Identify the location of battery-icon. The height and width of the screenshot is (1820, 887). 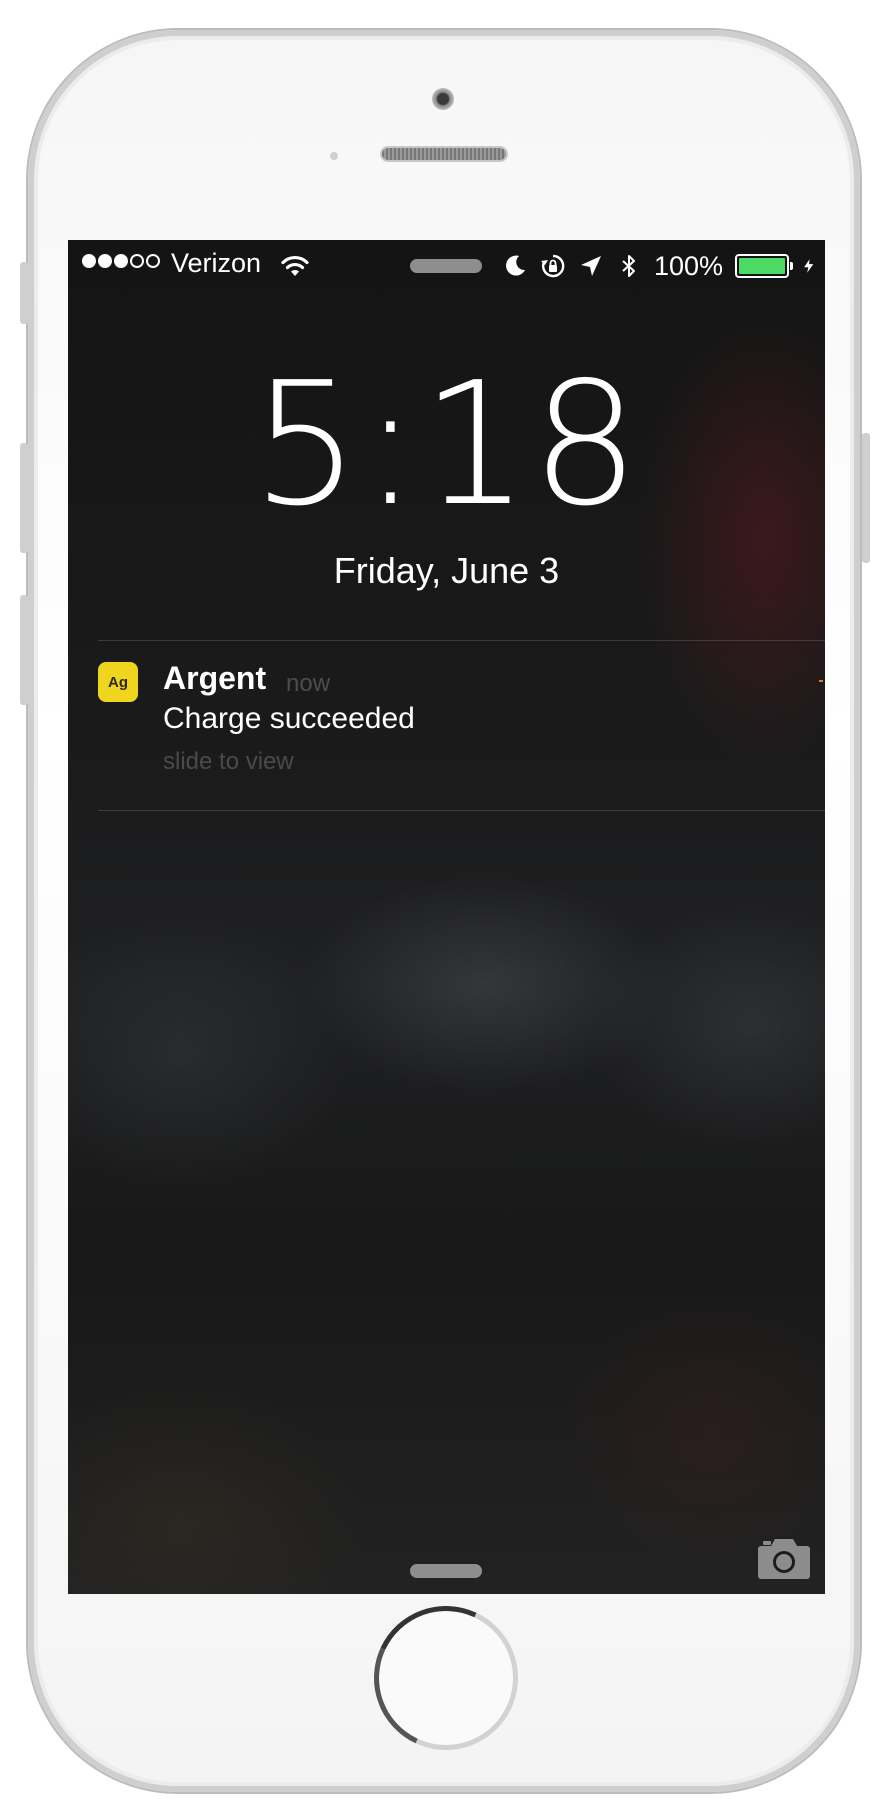
(764, 266).